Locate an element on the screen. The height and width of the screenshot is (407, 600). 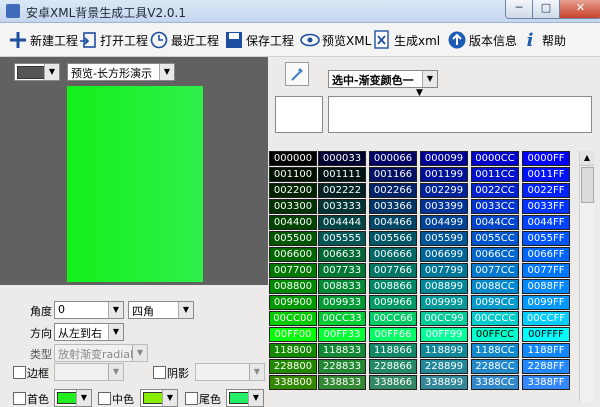
color-cell: 338866 is located at coordinates (393, 382).